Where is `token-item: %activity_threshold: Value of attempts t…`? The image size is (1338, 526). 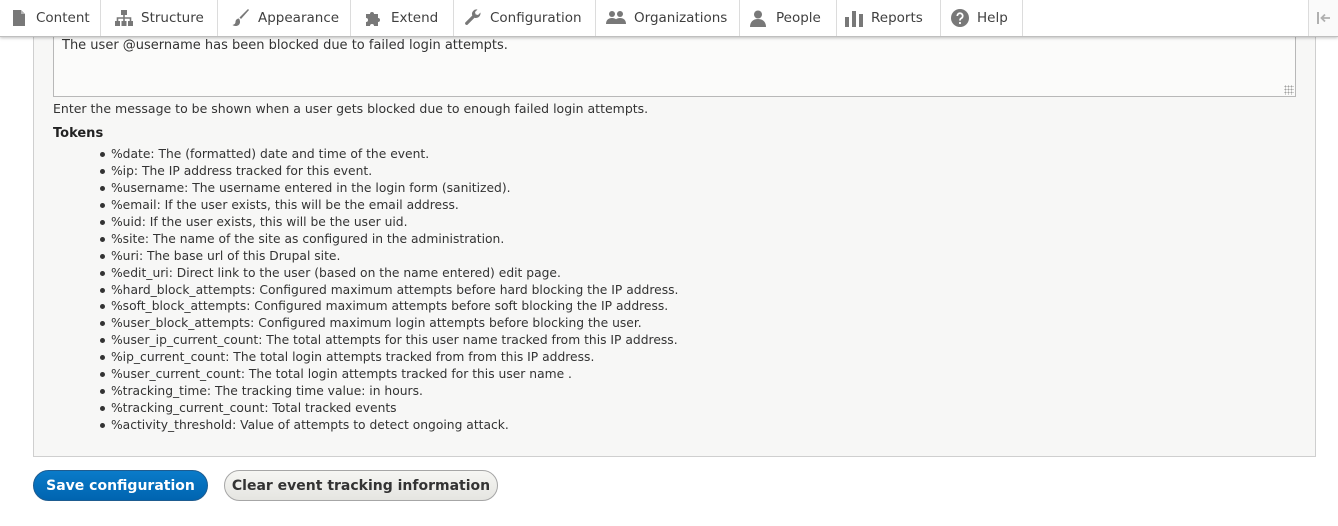 token-item: %activity_threshold: Value of attempts t… is located at coordinates (388, 425).